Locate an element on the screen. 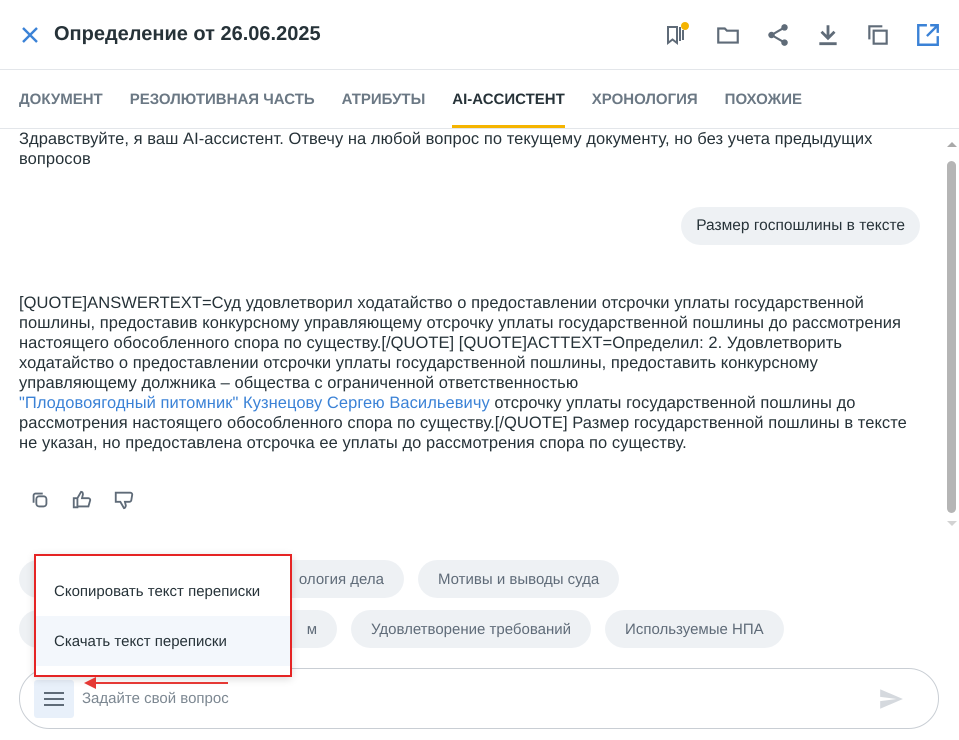 This screenshot has width=959, height=740. menu-item: Скопировать текст переписки is located at coordinates (163, 591).